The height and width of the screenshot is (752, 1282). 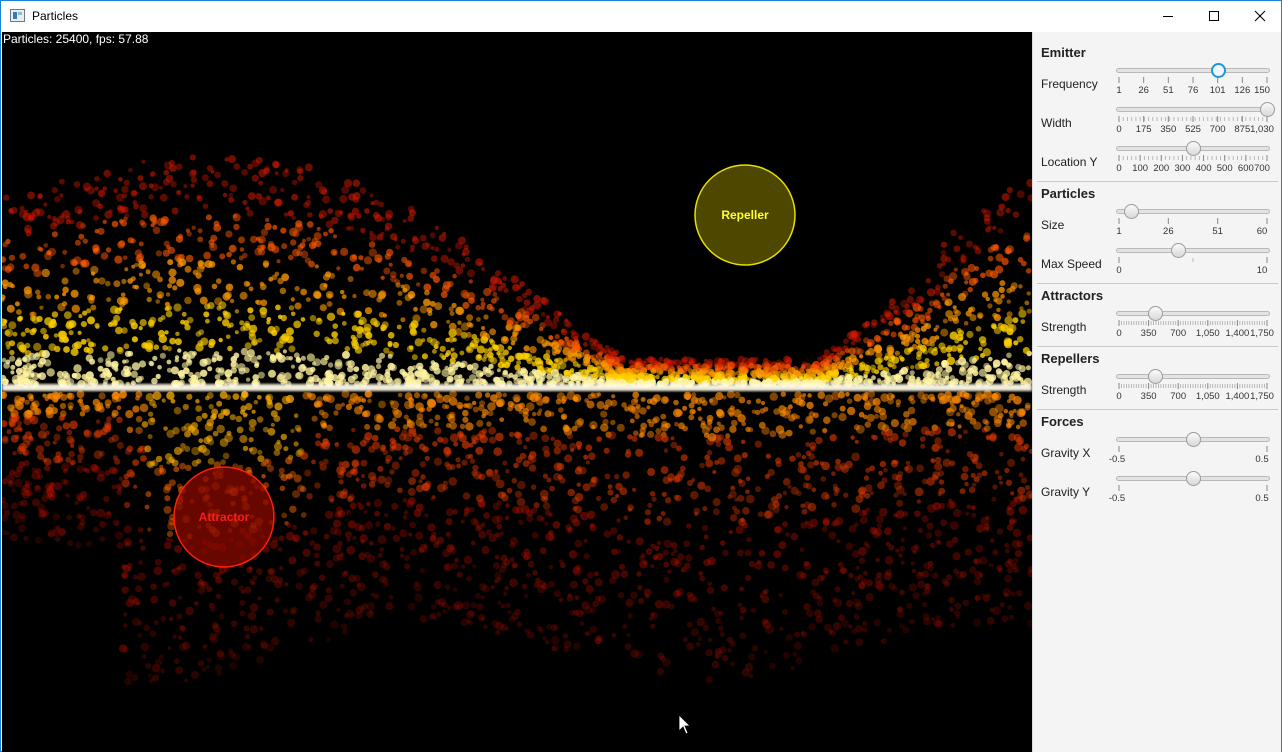 What do you see at coordinates (641, 16) in the screenshot?
I see `title-bar: Particles` at bounding box center [641, 16].